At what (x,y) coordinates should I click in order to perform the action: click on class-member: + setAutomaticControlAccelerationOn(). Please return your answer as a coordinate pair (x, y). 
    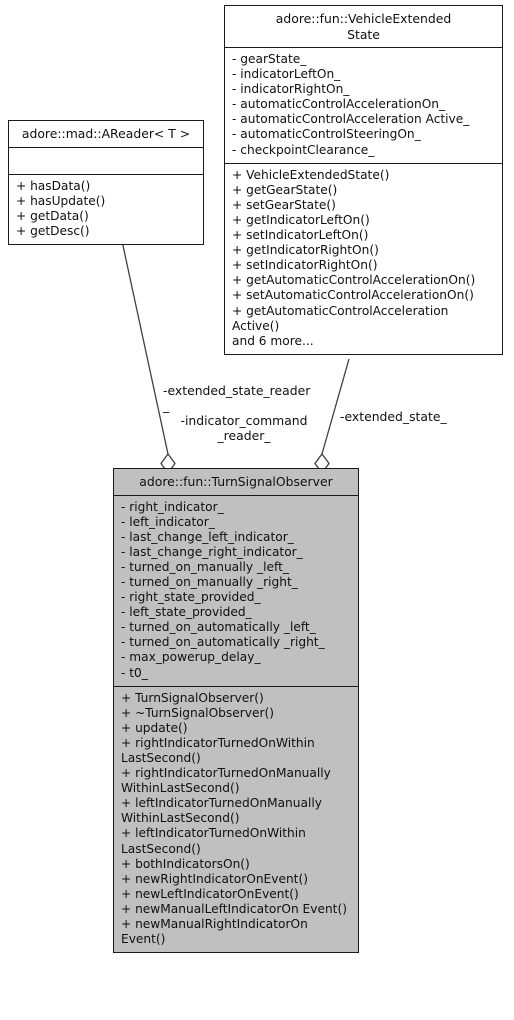
    Looking at the image, I should click on (353, 295).